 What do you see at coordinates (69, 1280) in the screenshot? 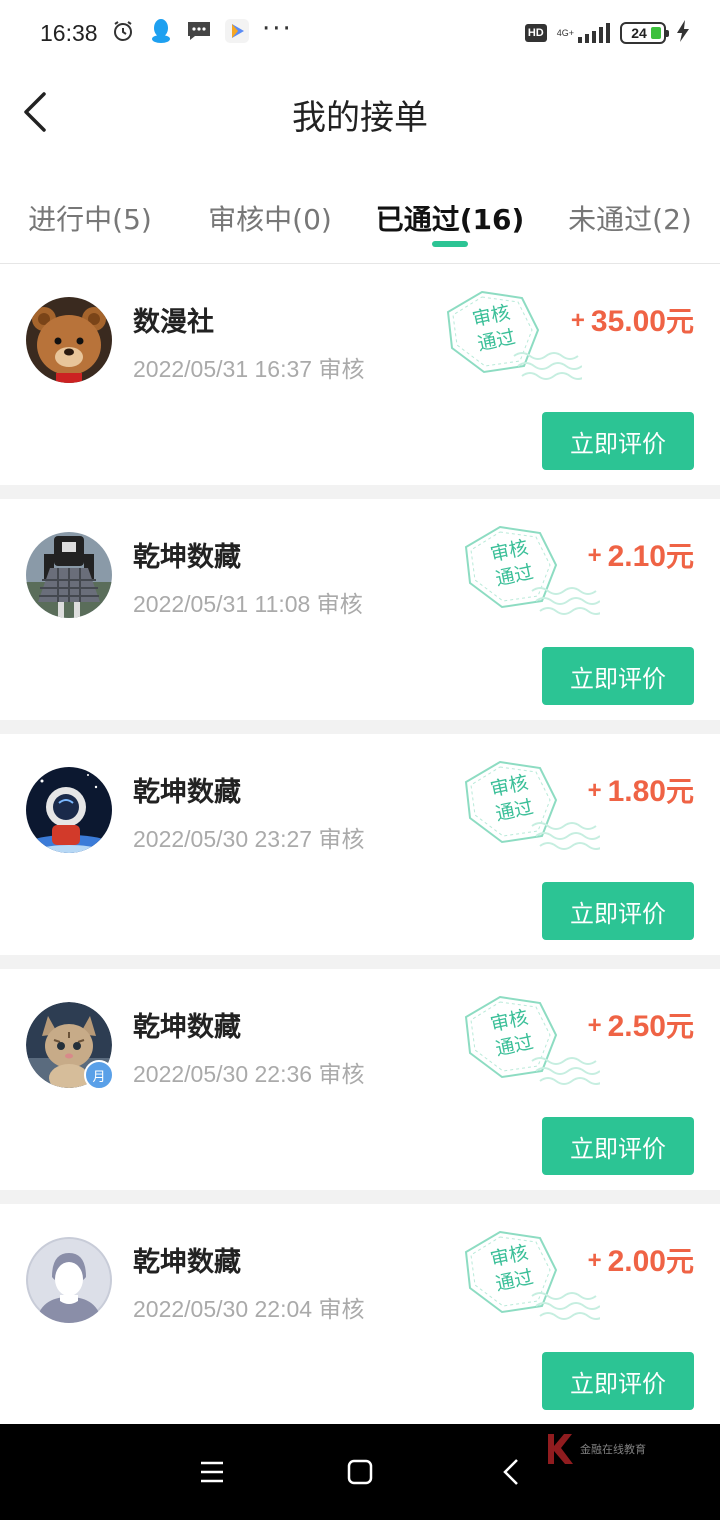
I see `default-user-avatar` at bounding box center [69, 1280].